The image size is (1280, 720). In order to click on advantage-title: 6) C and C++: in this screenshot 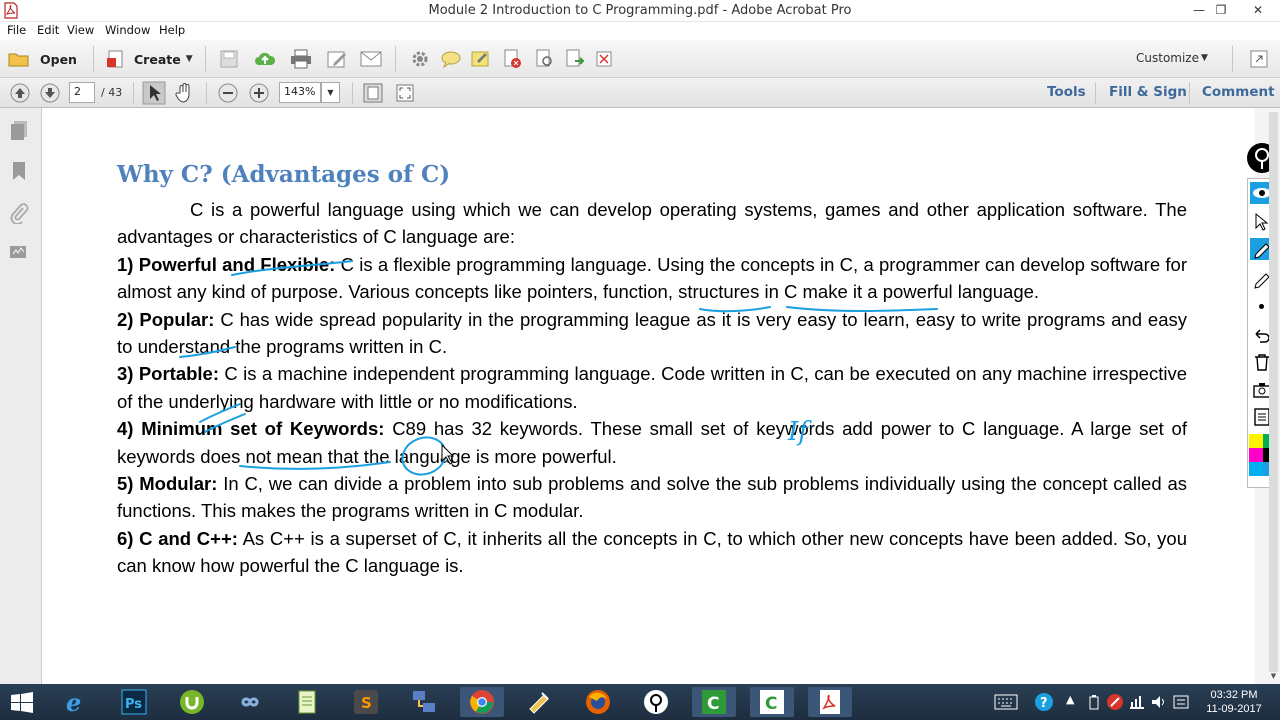, I will do `click(177, 538)`.